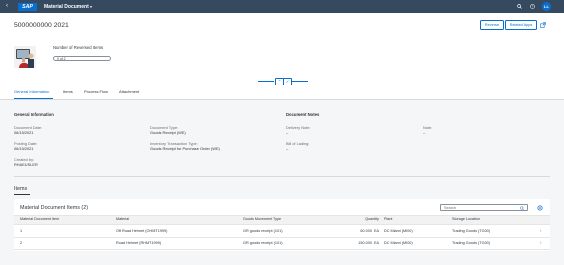 The width and height of the screenshot is (564, 265). What do you see at coordinates (287, 132) in the screenshot?
I see `delivery-note-value: –` at bounding box center [287, 132].